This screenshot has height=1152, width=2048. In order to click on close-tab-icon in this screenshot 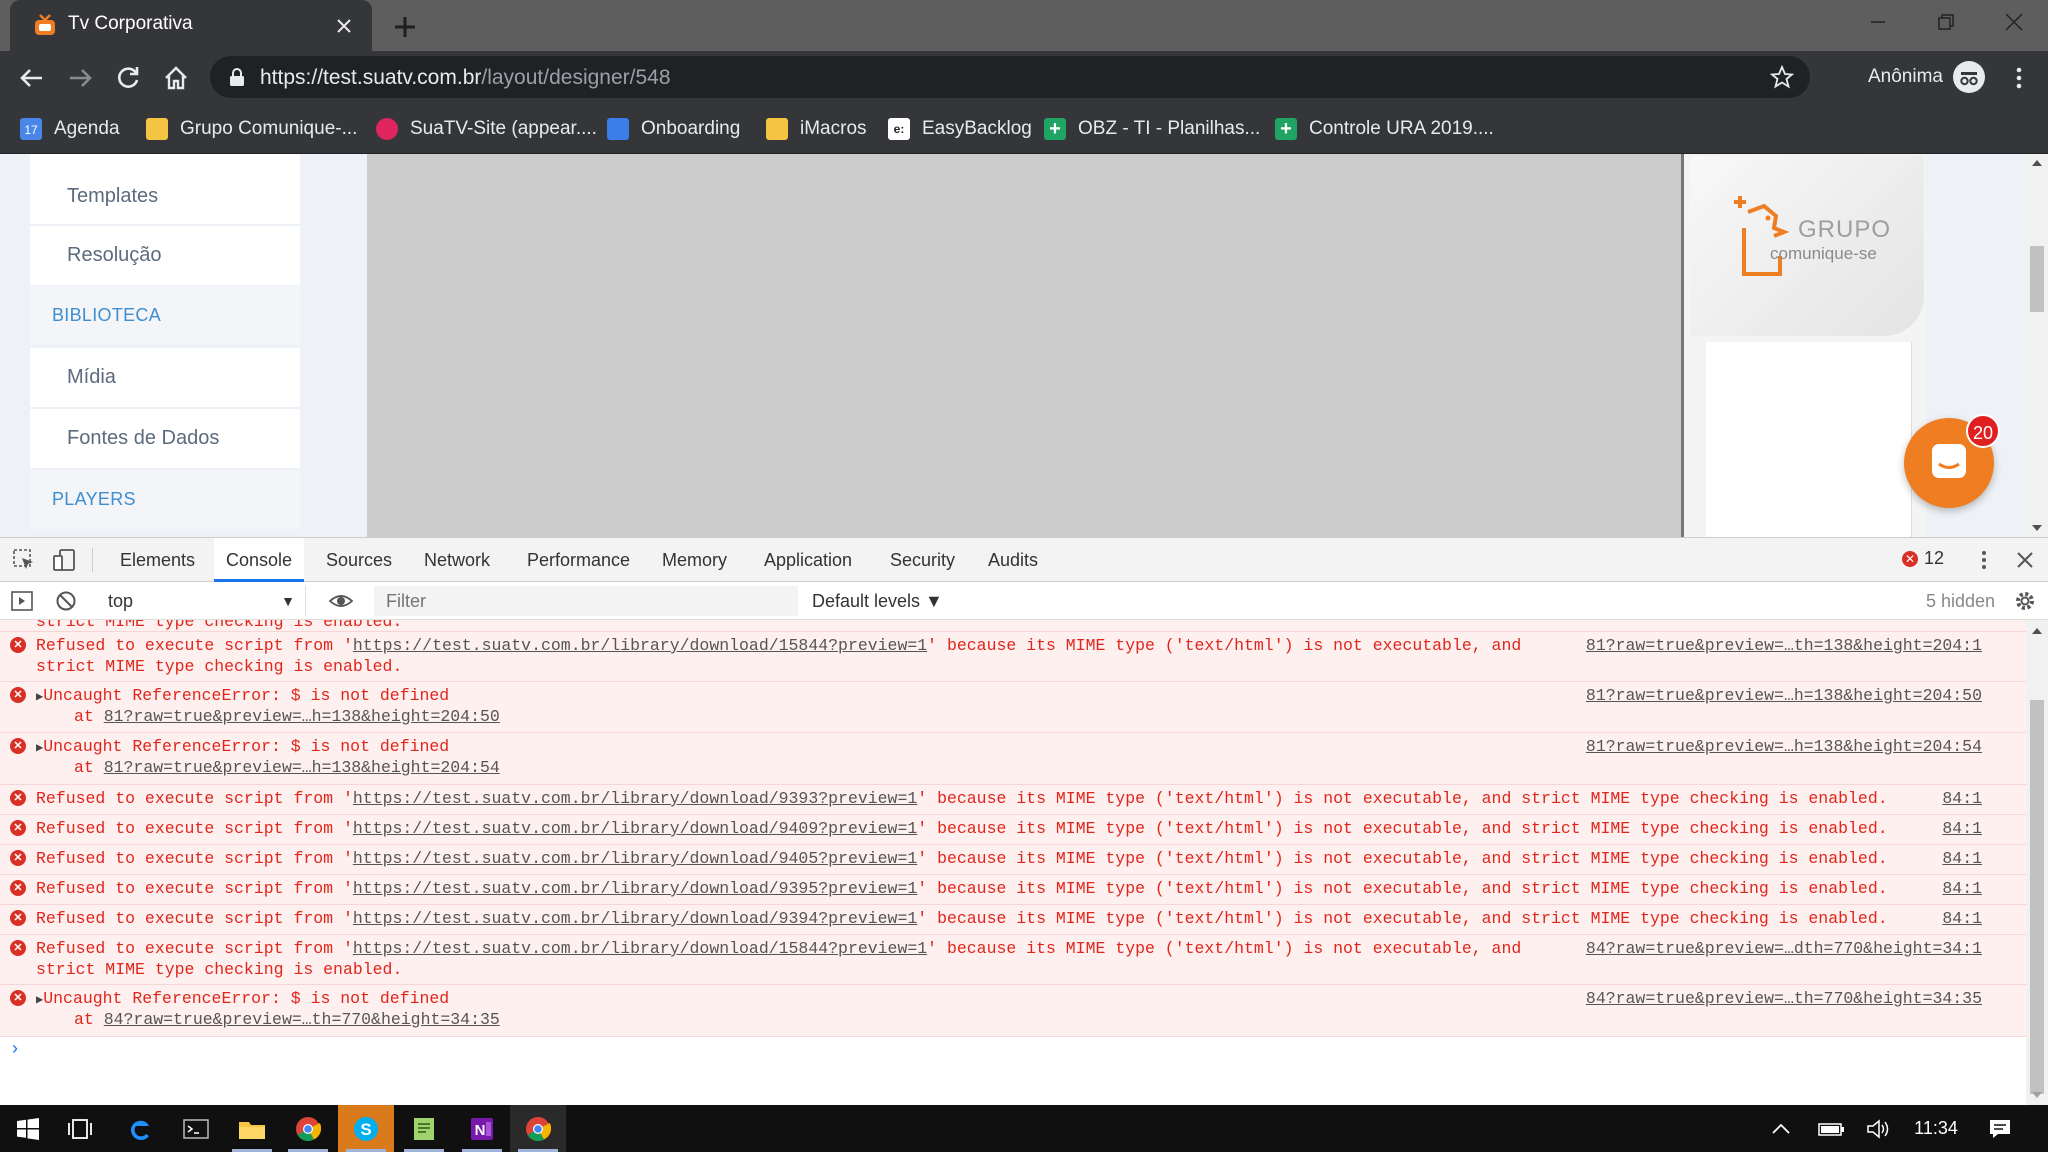, I will do `click(344, 26)`.